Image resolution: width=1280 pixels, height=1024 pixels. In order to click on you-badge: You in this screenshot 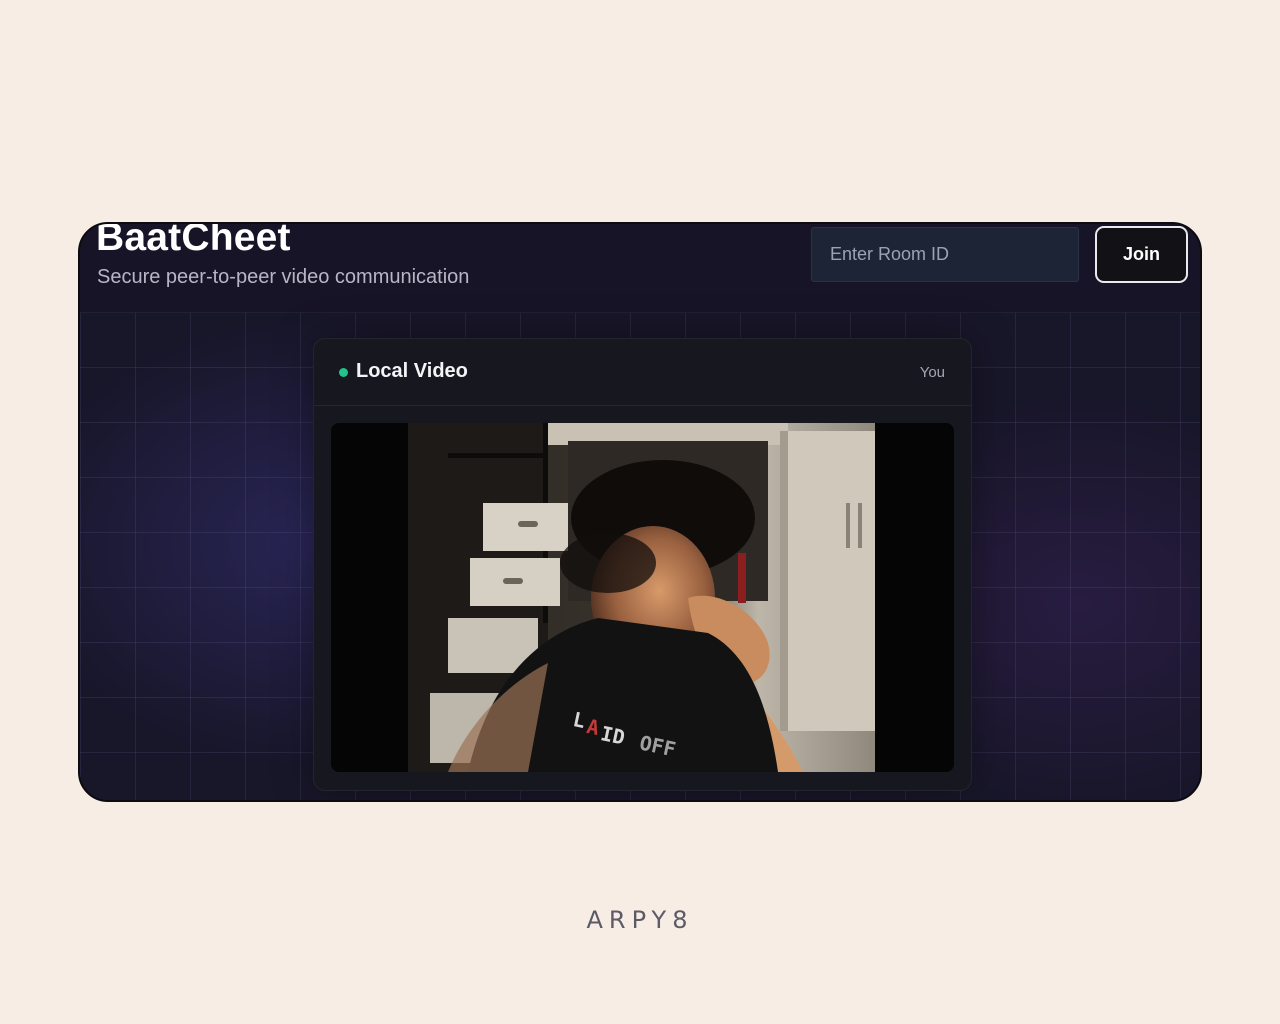, I will do `click(932, 372)`.